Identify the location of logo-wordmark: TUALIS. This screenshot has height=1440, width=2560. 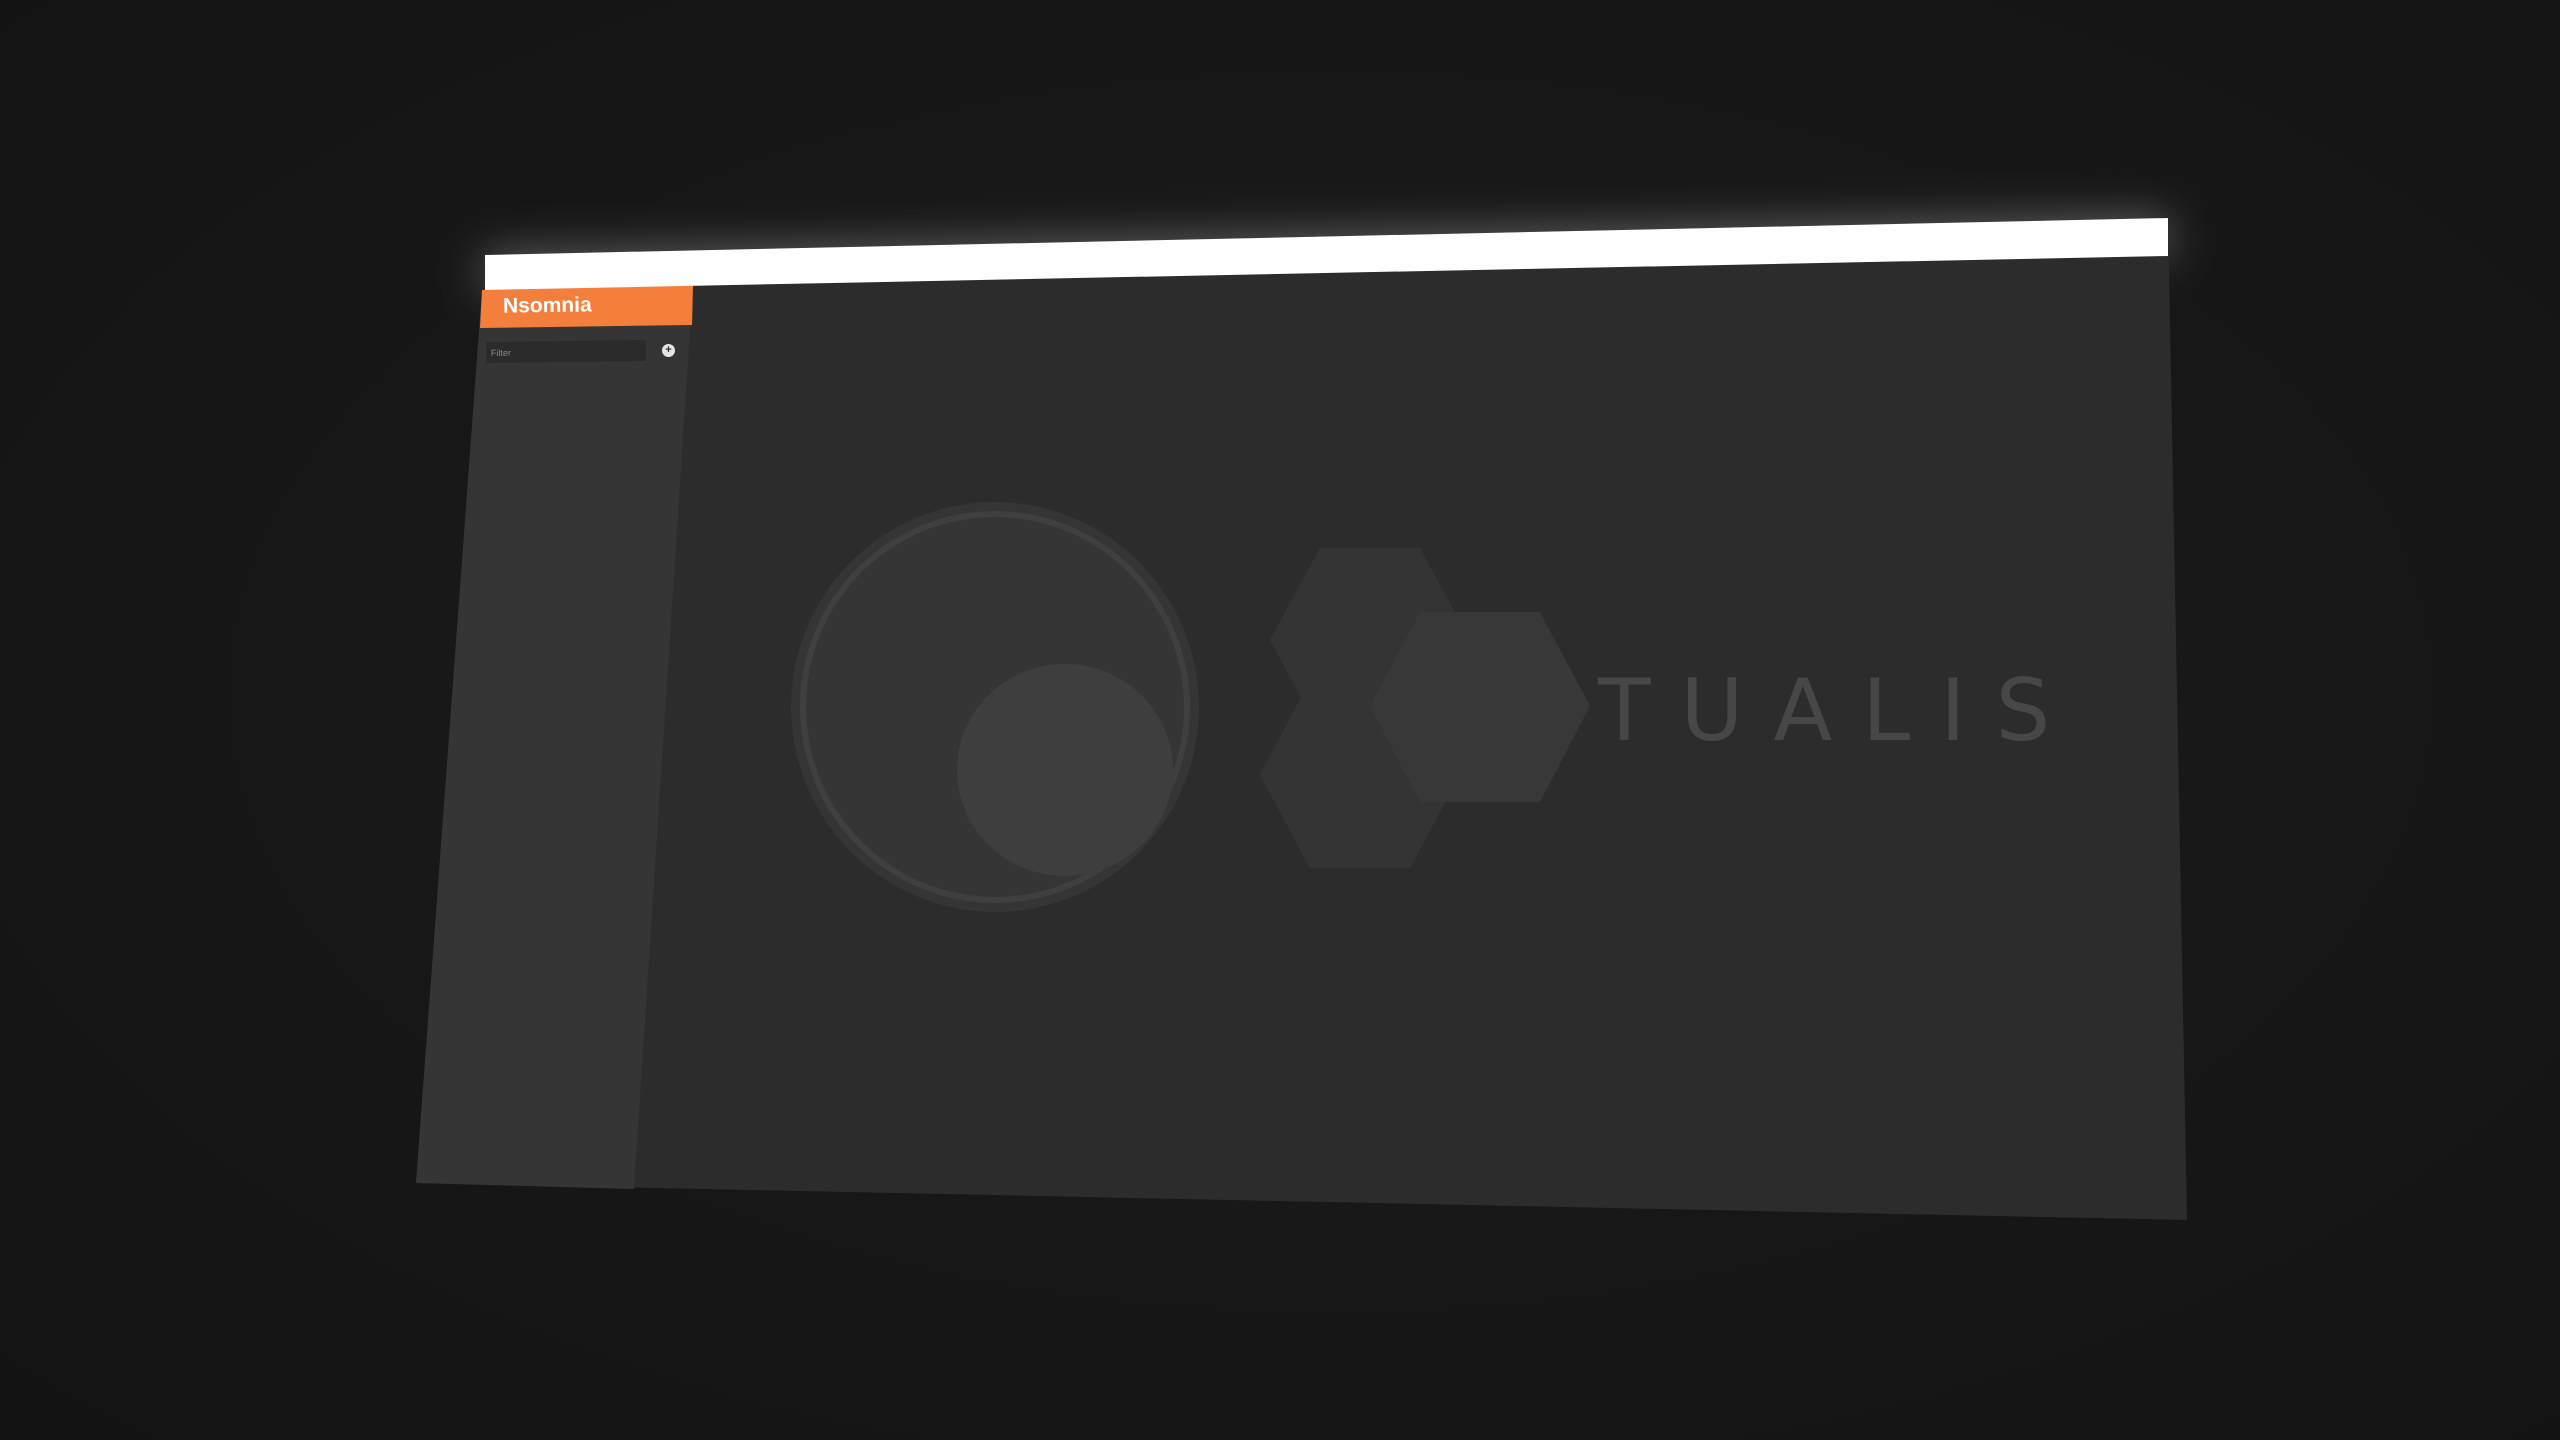
(1838, 711).